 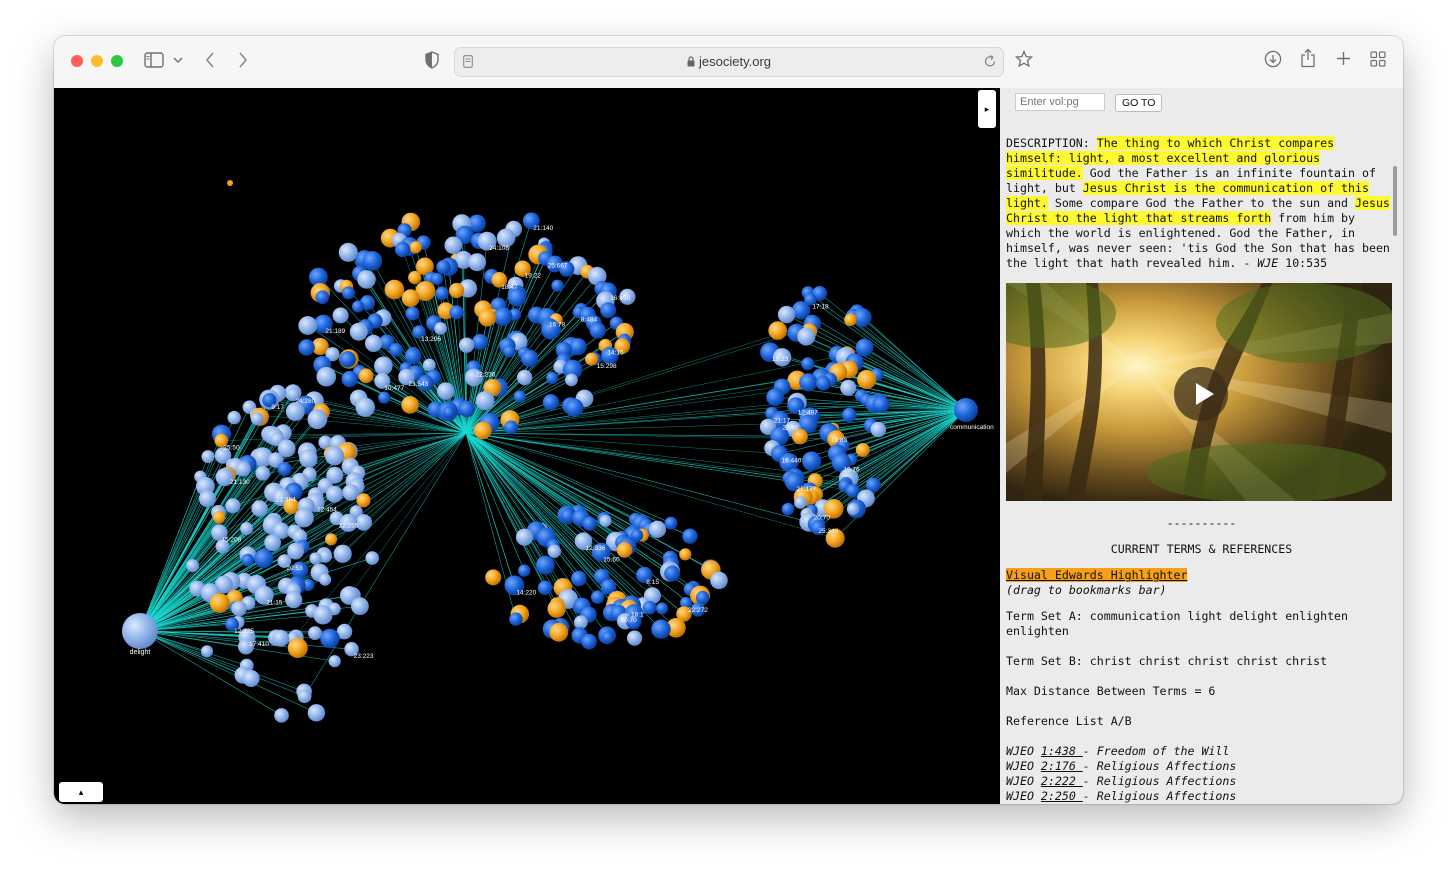 I want to click on privacy-shield-icon, so click(x=432, y=60).